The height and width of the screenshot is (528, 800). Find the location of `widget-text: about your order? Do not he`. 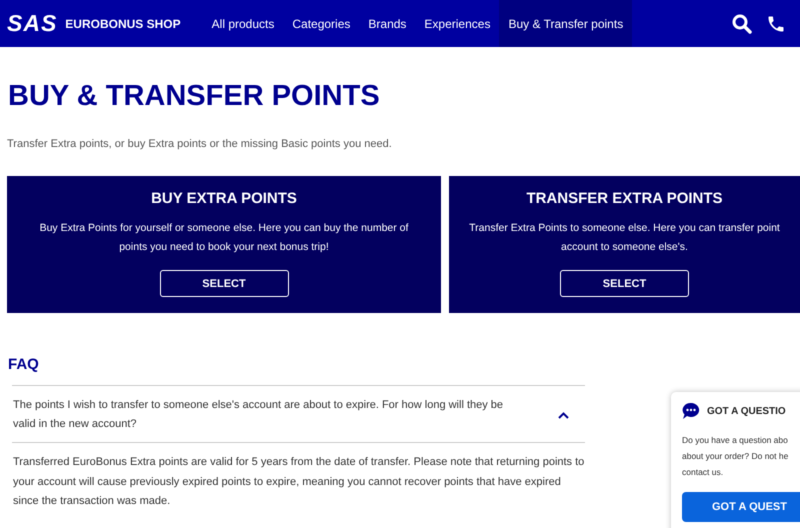

widget-text: about your order? Do not he is located at coordinates (736, 456).